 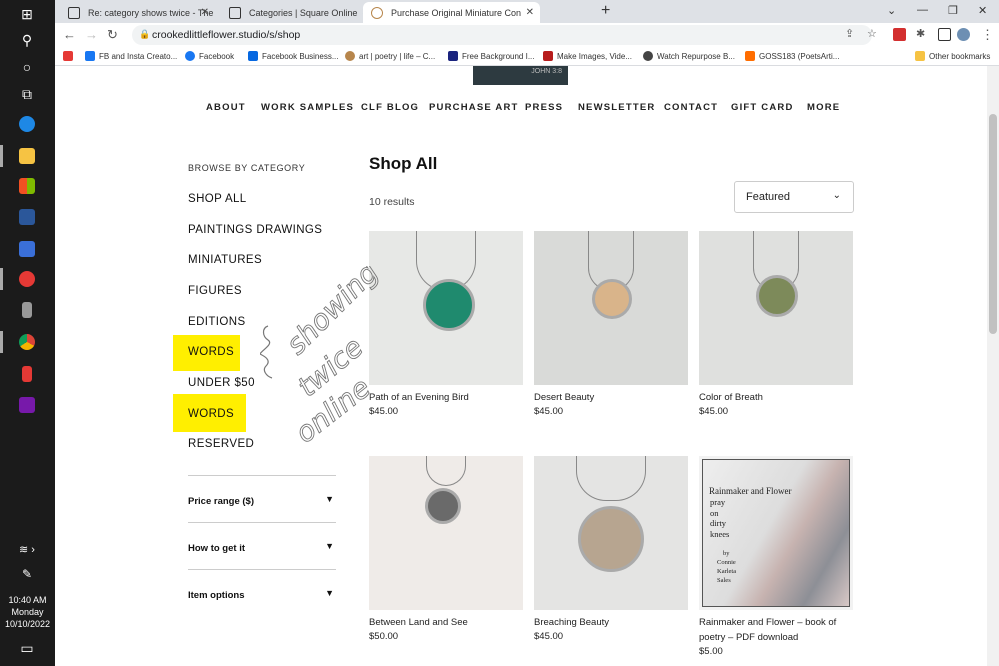 I want to click on site-logo: JOHN 3:8, so click(x=520, y=75).